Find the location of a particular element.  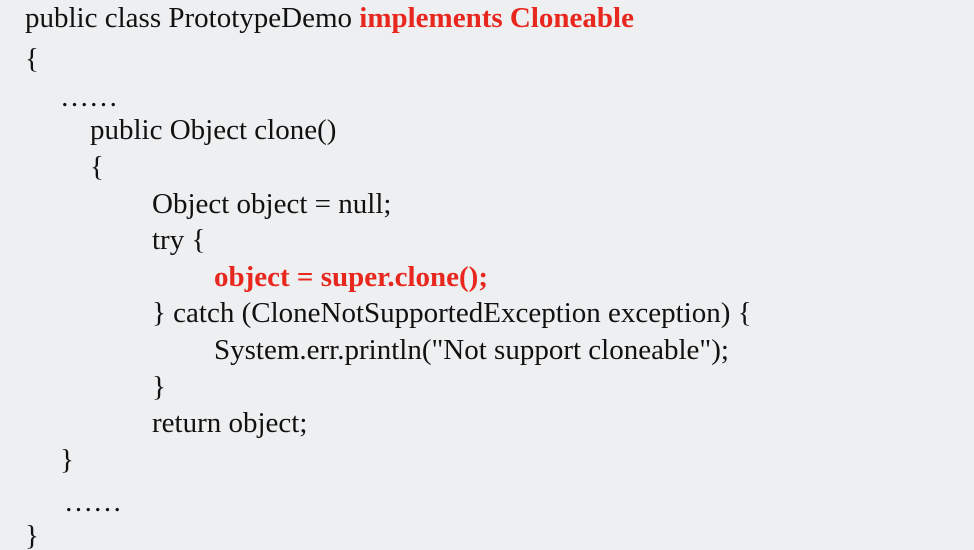

code-line-clone-call-highlight: object = super.clone(); is located at coordinates (351, 277).